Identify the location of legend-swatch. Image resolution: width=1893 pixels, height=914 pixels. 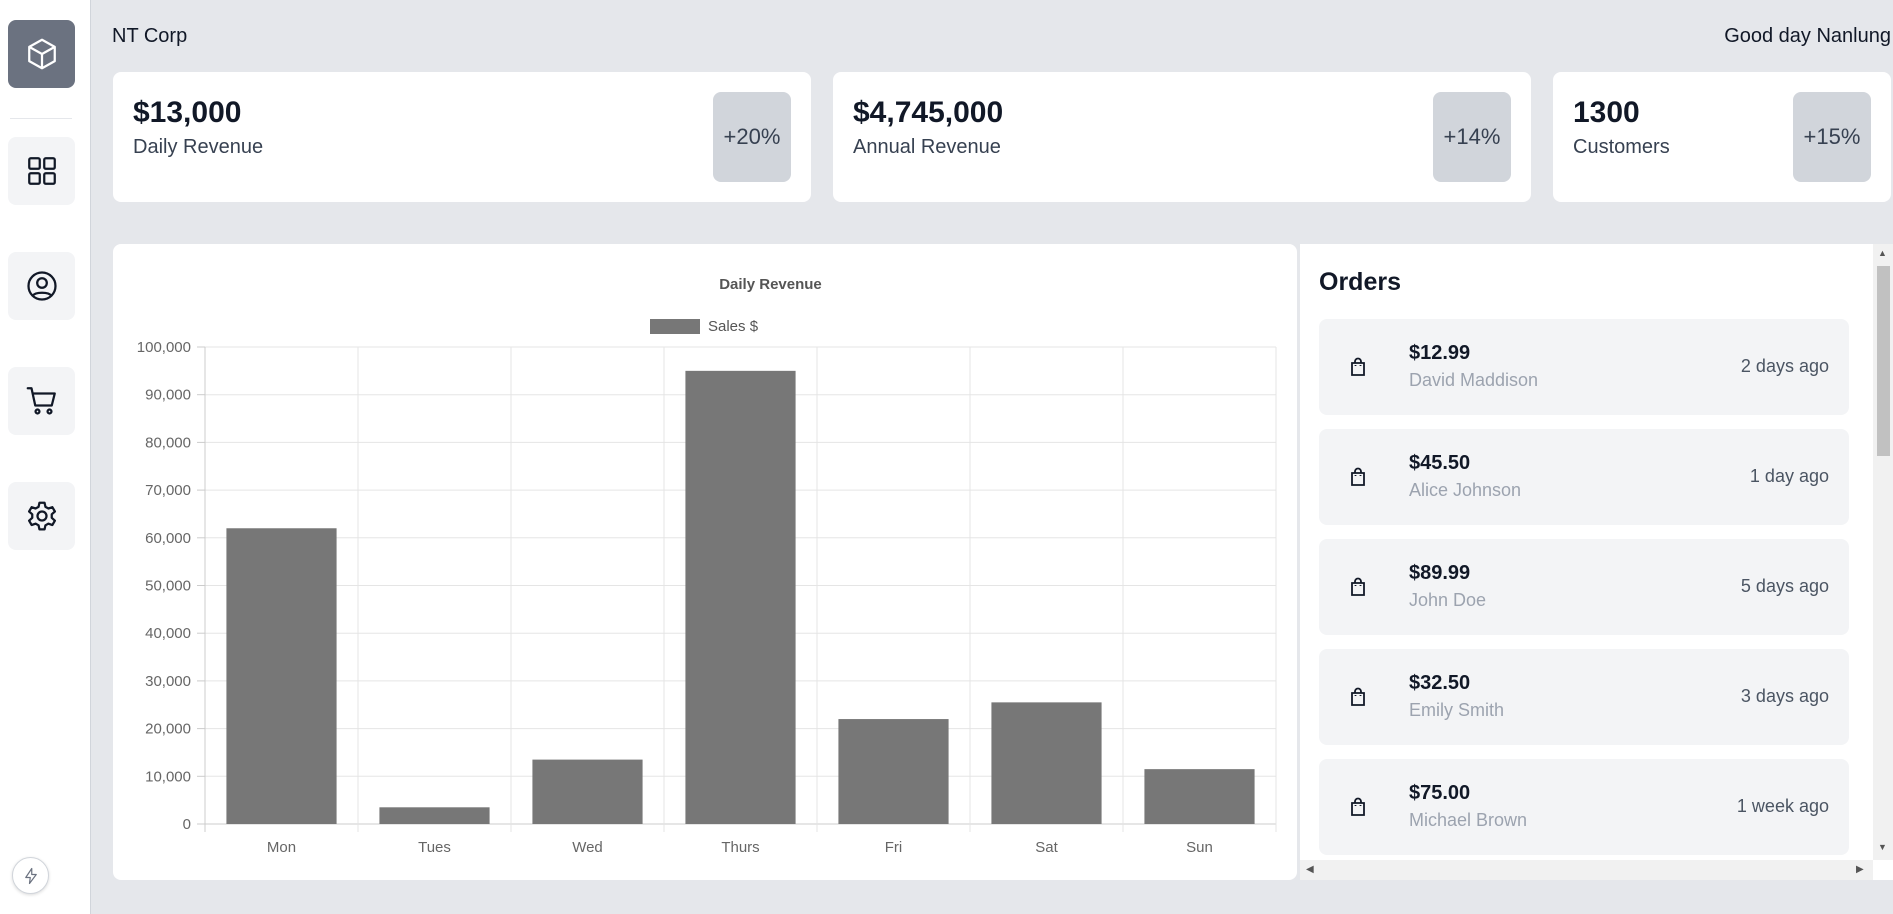
(675, 326).